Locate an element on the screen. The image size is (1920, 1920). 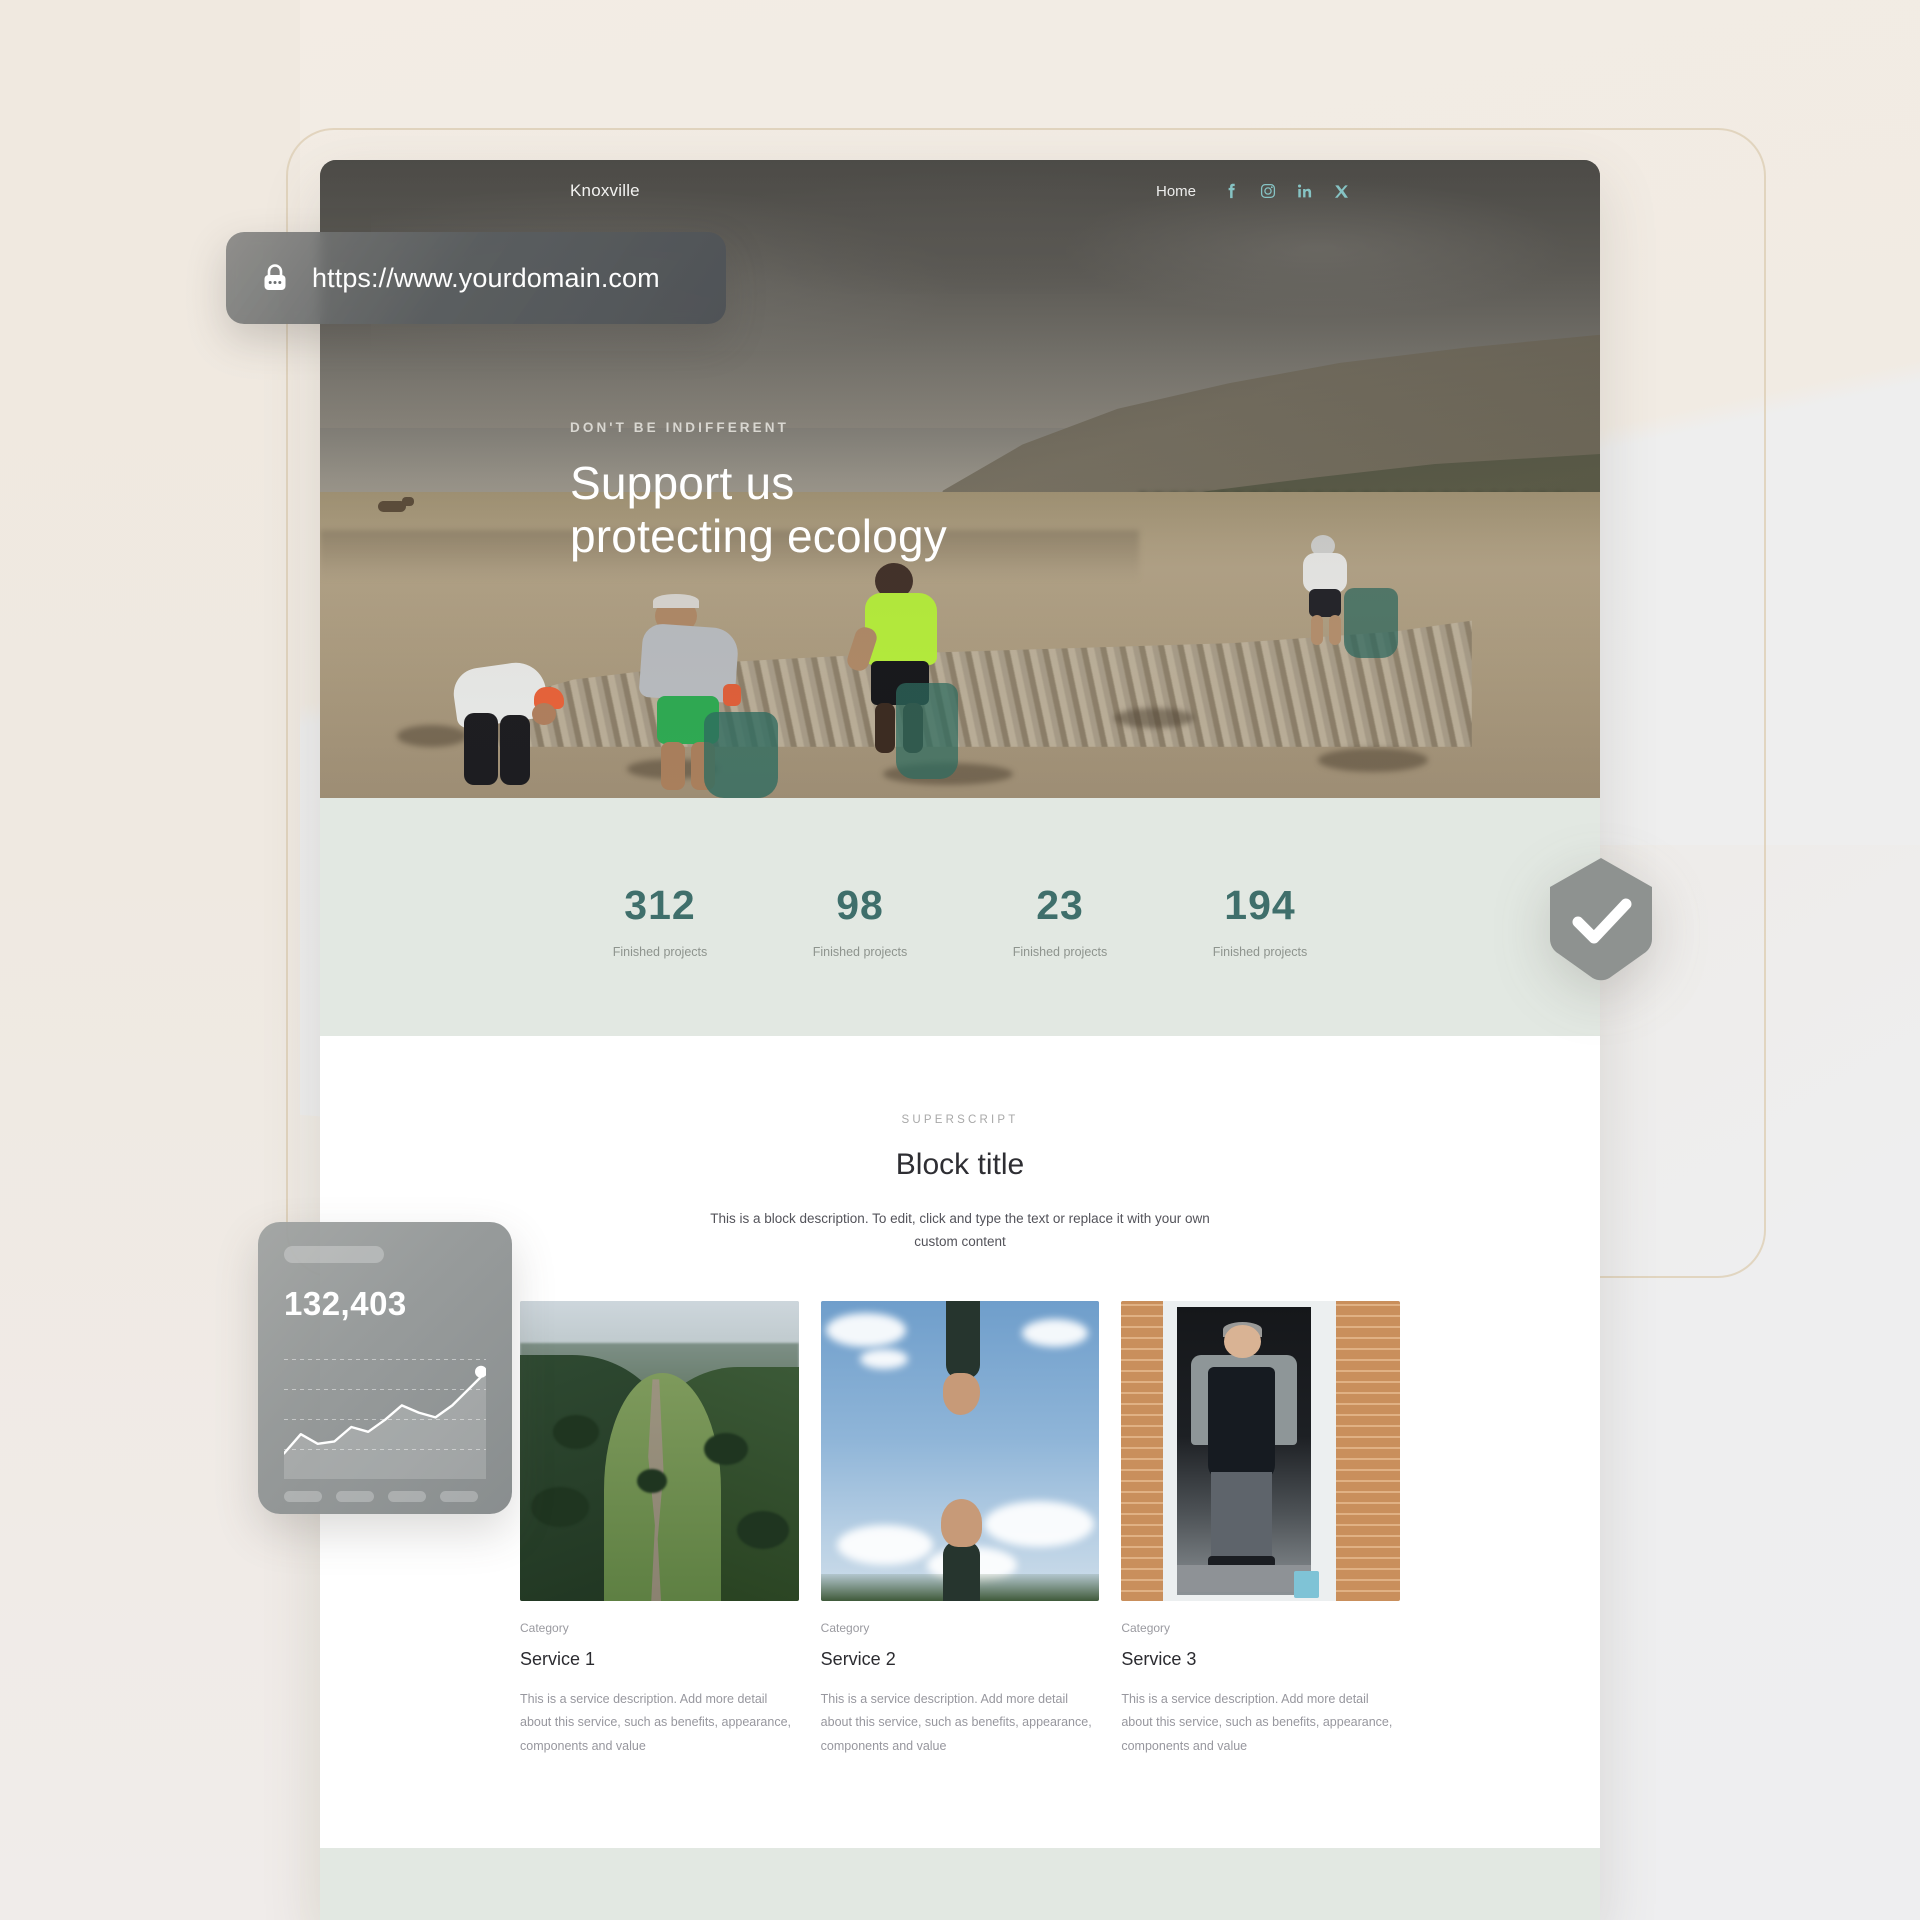
hero-headline-line-1: Support us is located at coordinates (682, 483).